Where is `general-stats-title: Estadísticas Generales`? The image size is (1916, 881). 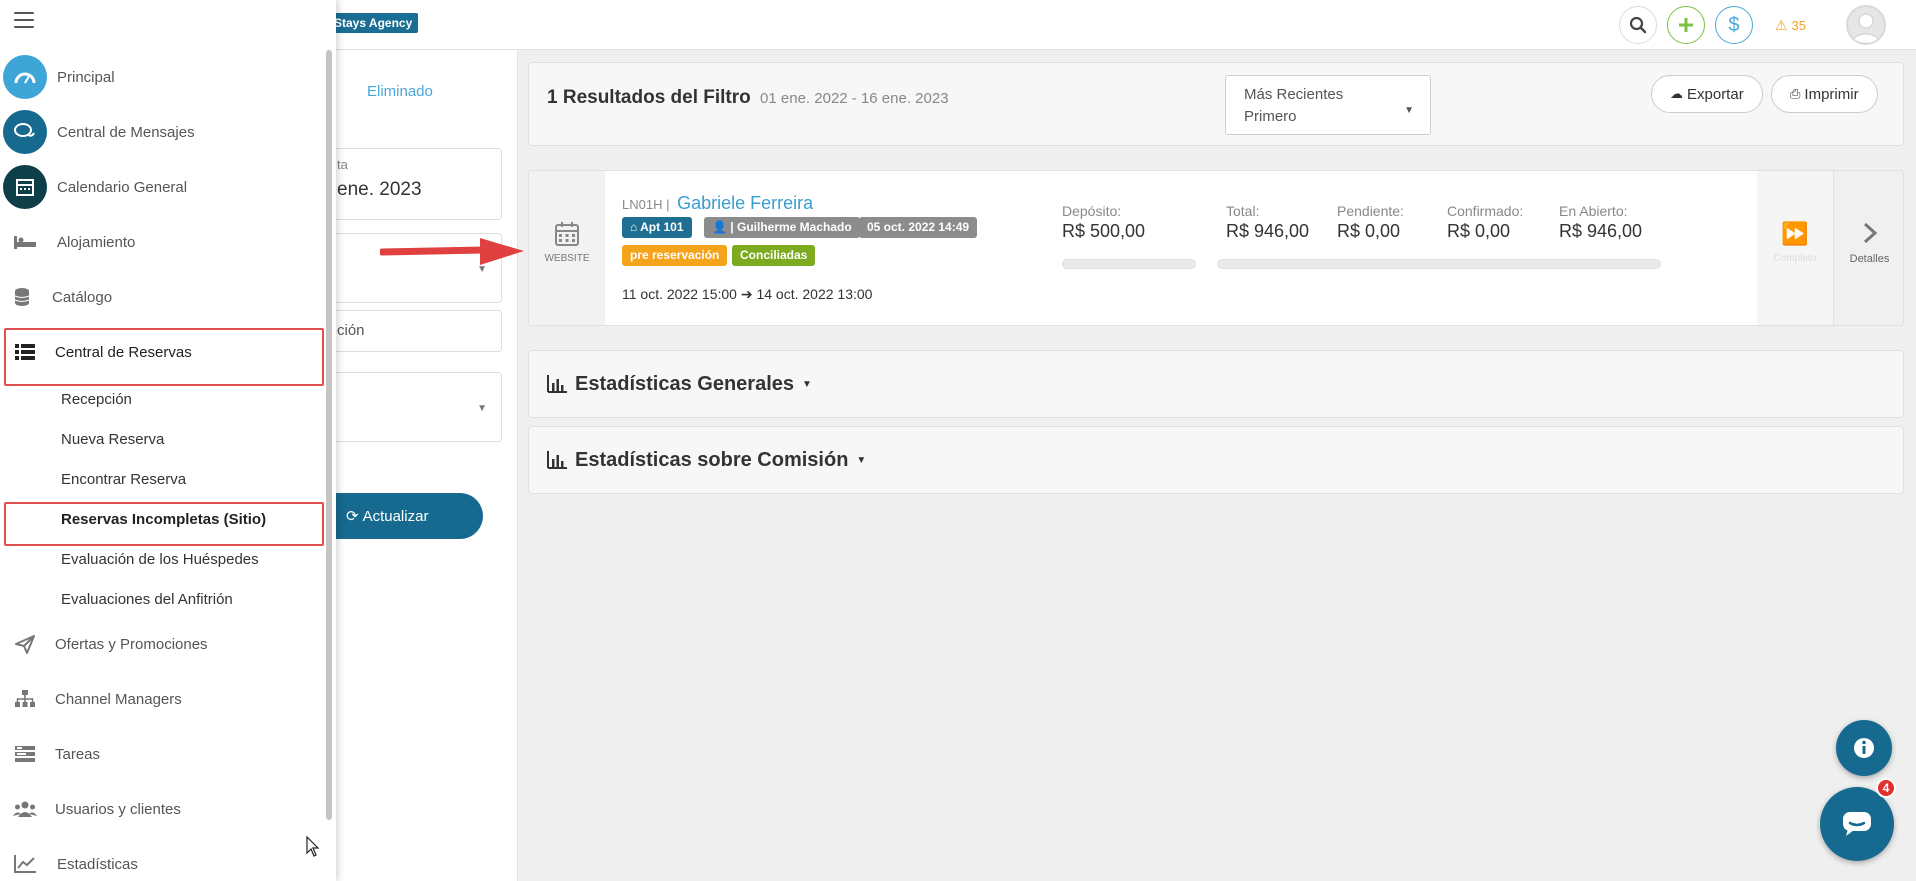 general-stats-title: Estadísticas Generales is located at coordinates (685, 383).